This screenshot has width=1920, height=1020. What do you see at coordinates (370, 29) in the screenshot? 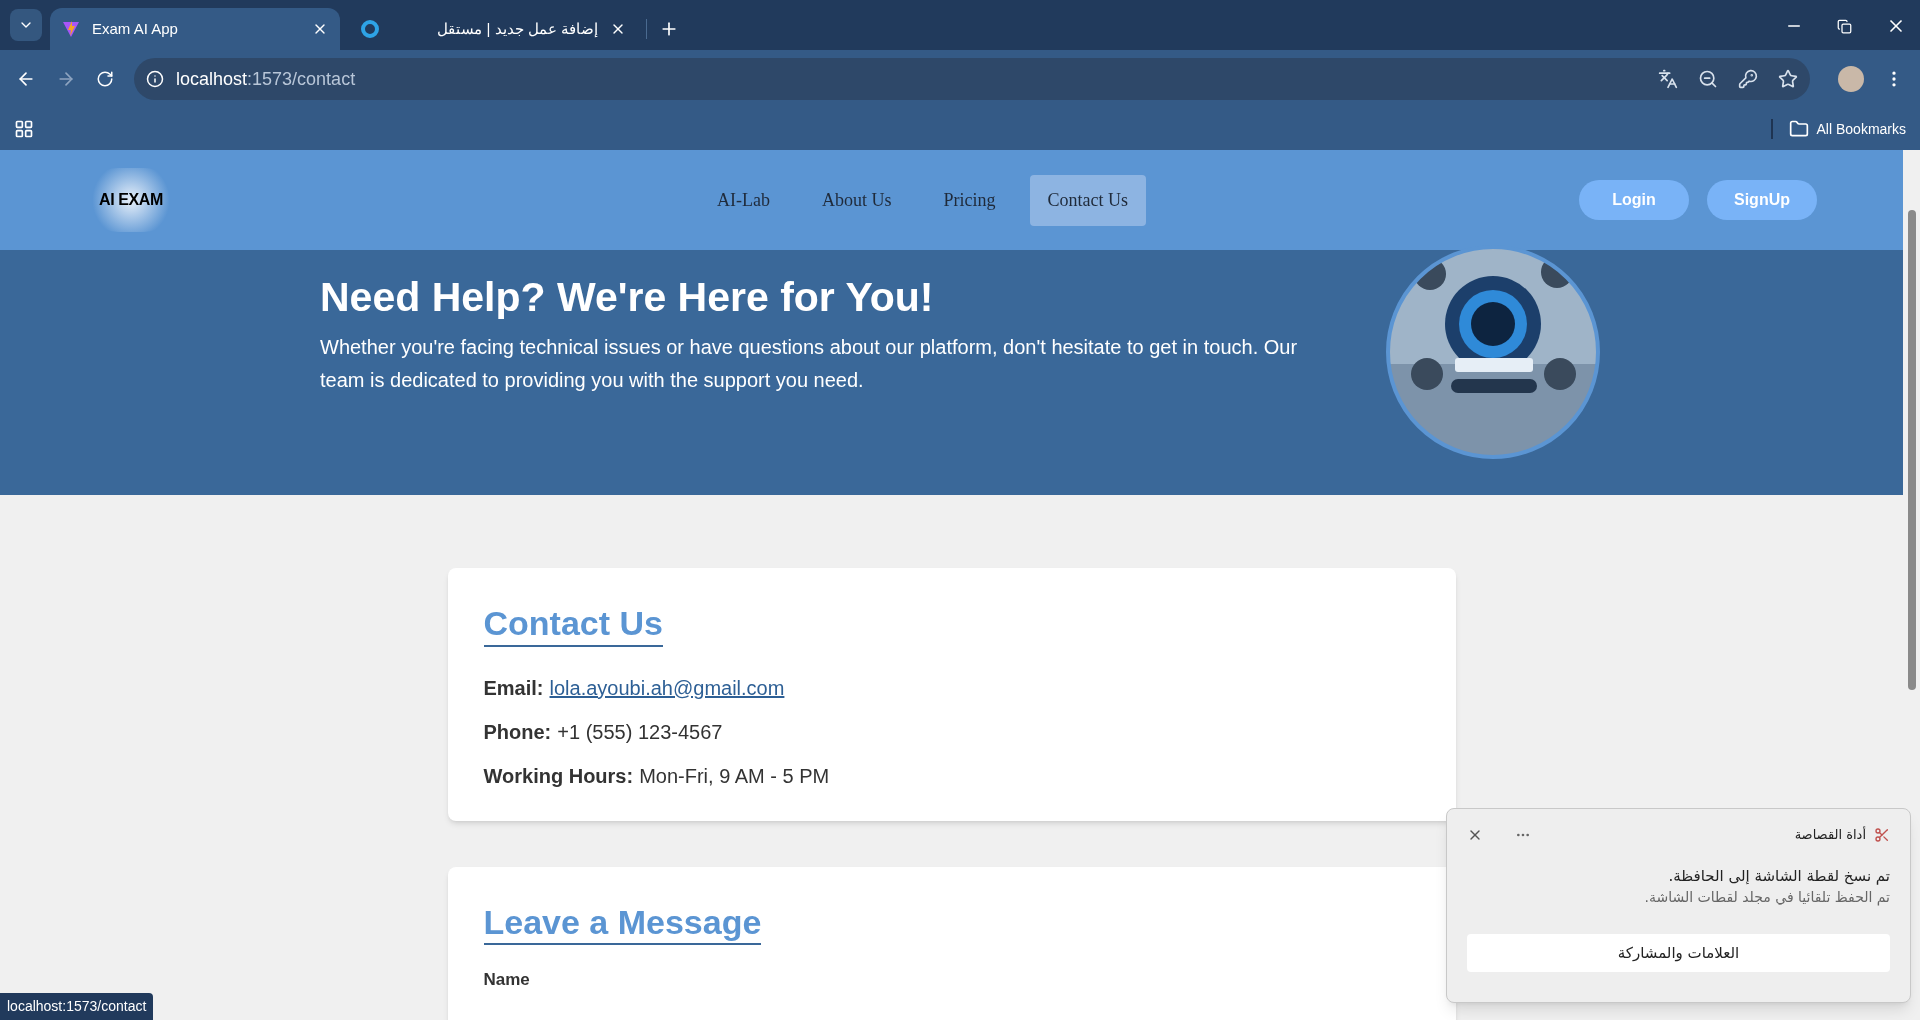
I see `ring-icon` at bounding box center [370, 29].